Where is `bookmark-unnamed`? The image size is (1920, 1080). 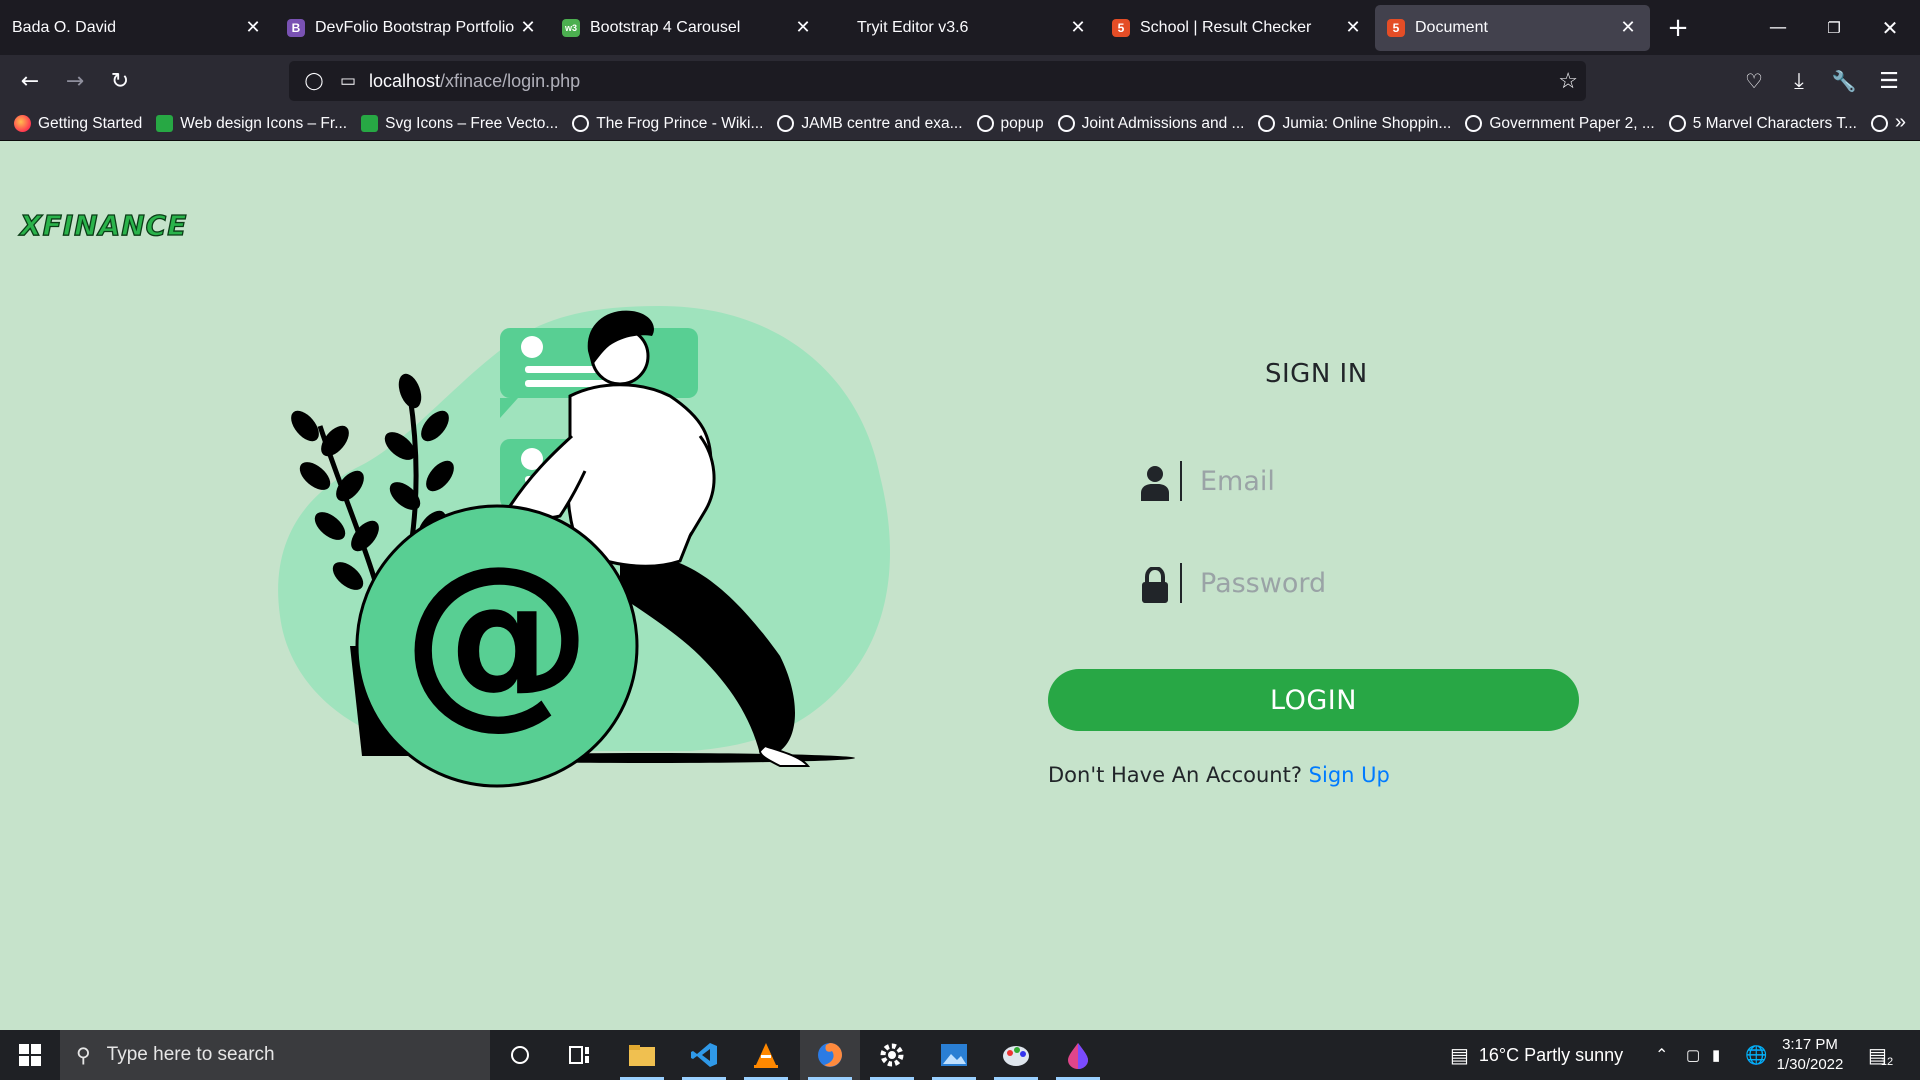 bookmark-unnamed is located at coordinates (1883, 123).